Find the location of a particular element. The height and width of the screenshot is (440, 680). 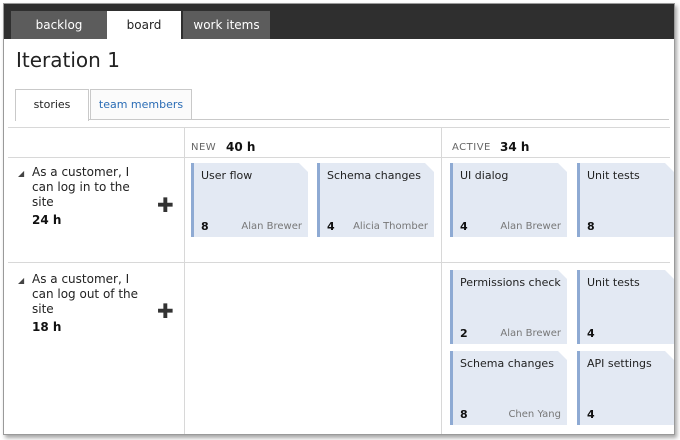

task-card: Unit tests 8 is located at coordinates (625, 200).